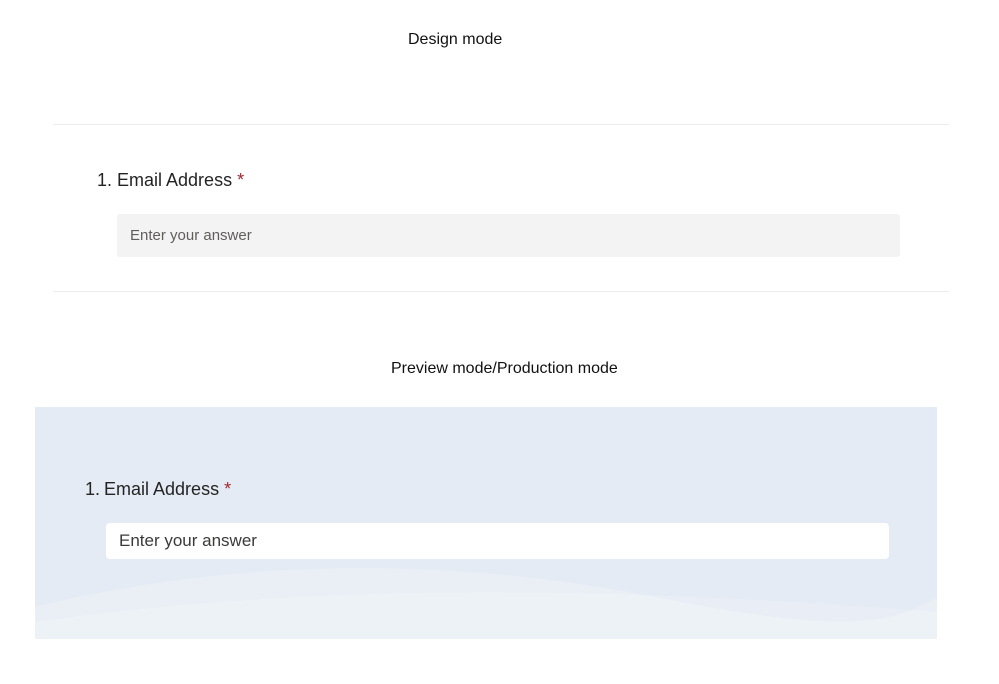  Describe the element at coordinates (497, 541) in the screenshot. I see `preview-answer-input: Enter your answer` at that location.